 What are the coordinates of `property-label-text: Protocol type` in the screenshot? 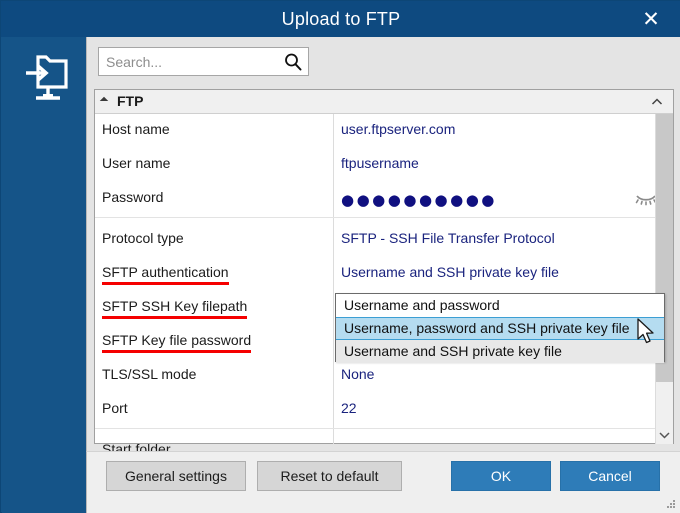 It's located at (143, 238).